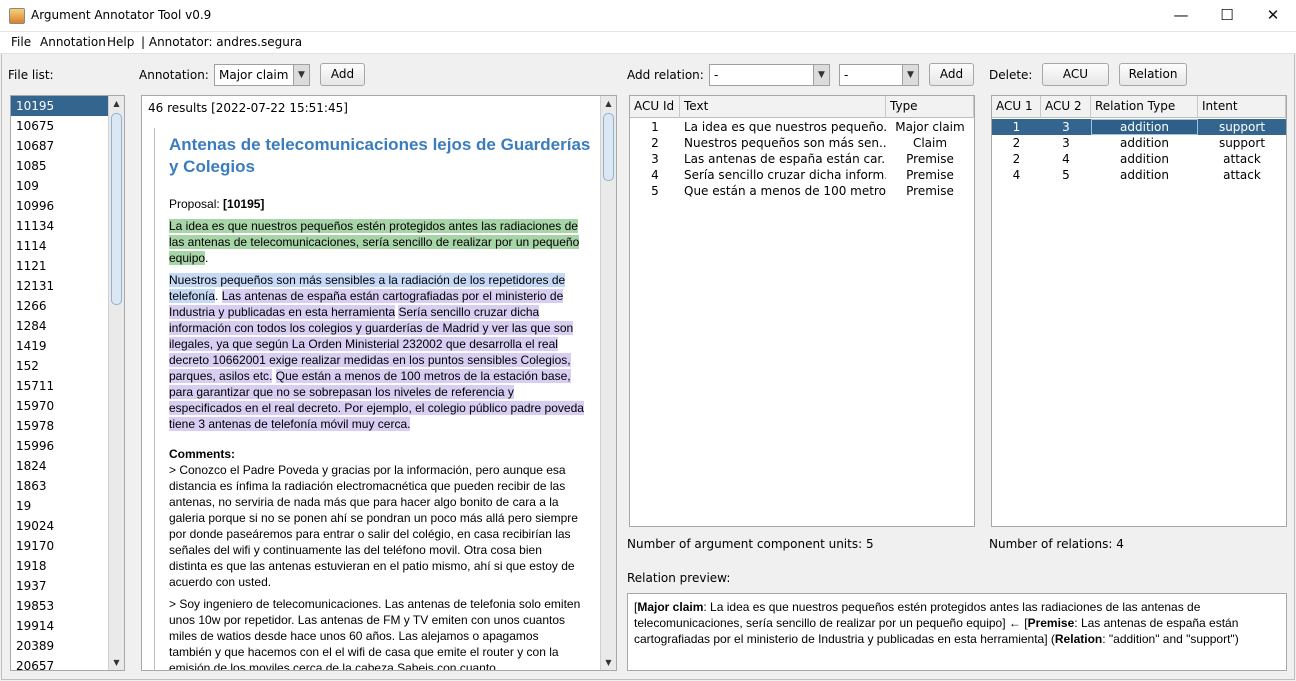 The height and width of the screenshot is (681, 1296). I want to click on file-list-item: 15711, so click(60, 386).